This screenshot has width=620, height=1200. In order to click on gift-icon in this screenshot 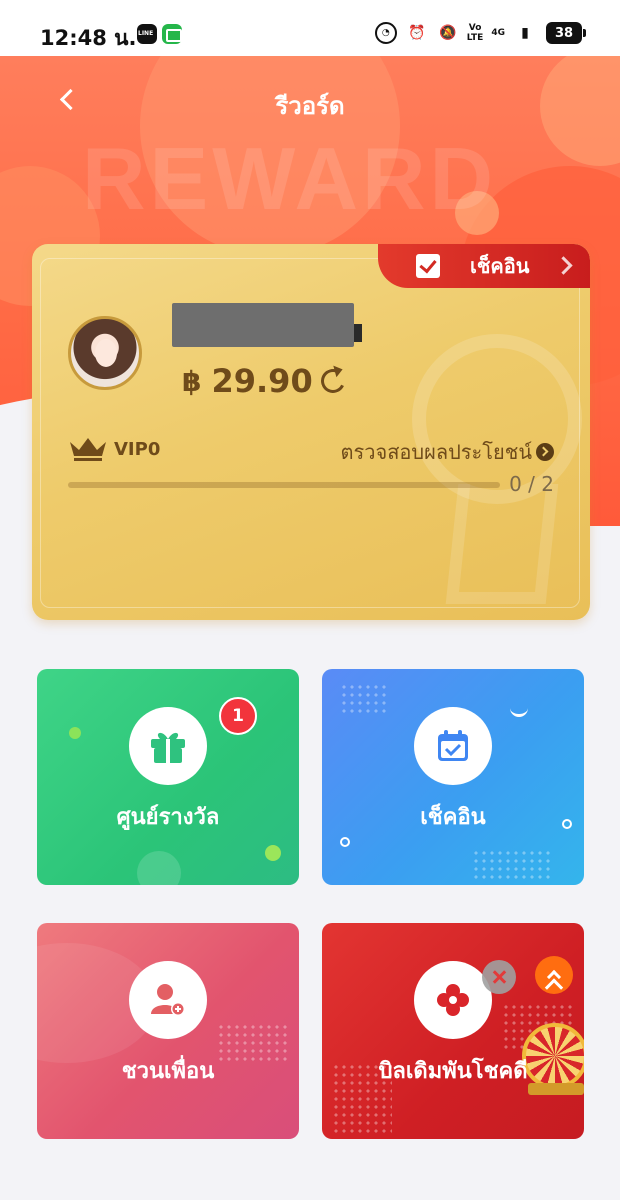, I will do `click(168, 747)`.